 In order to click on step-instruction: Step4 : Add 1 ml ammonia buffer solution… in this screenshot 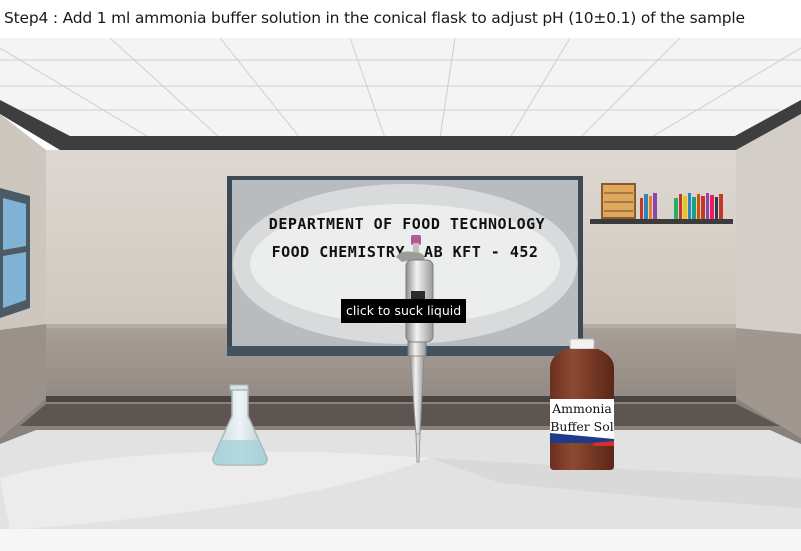, I will do `click(374, 18)`.